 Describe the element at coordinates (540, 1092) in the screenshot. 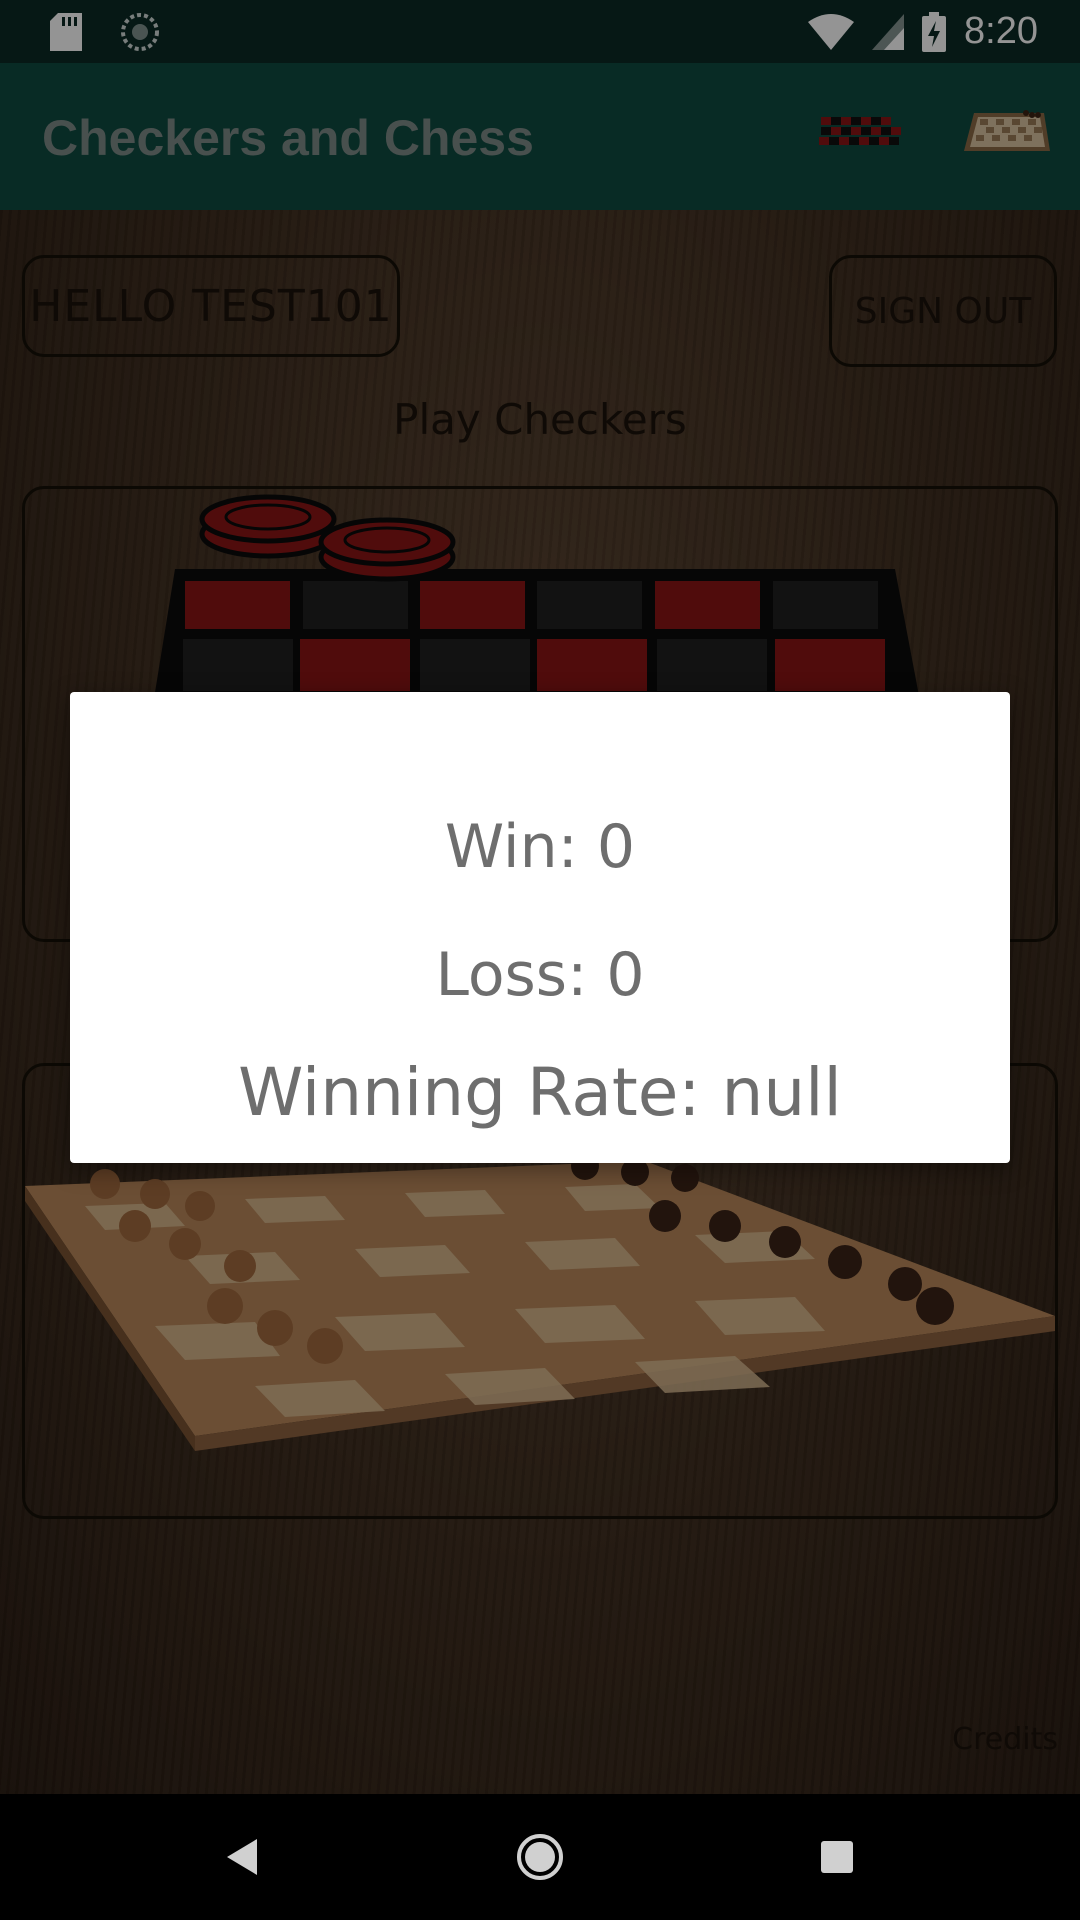

I see `winning-rate: Winning Rate: null` at that location.